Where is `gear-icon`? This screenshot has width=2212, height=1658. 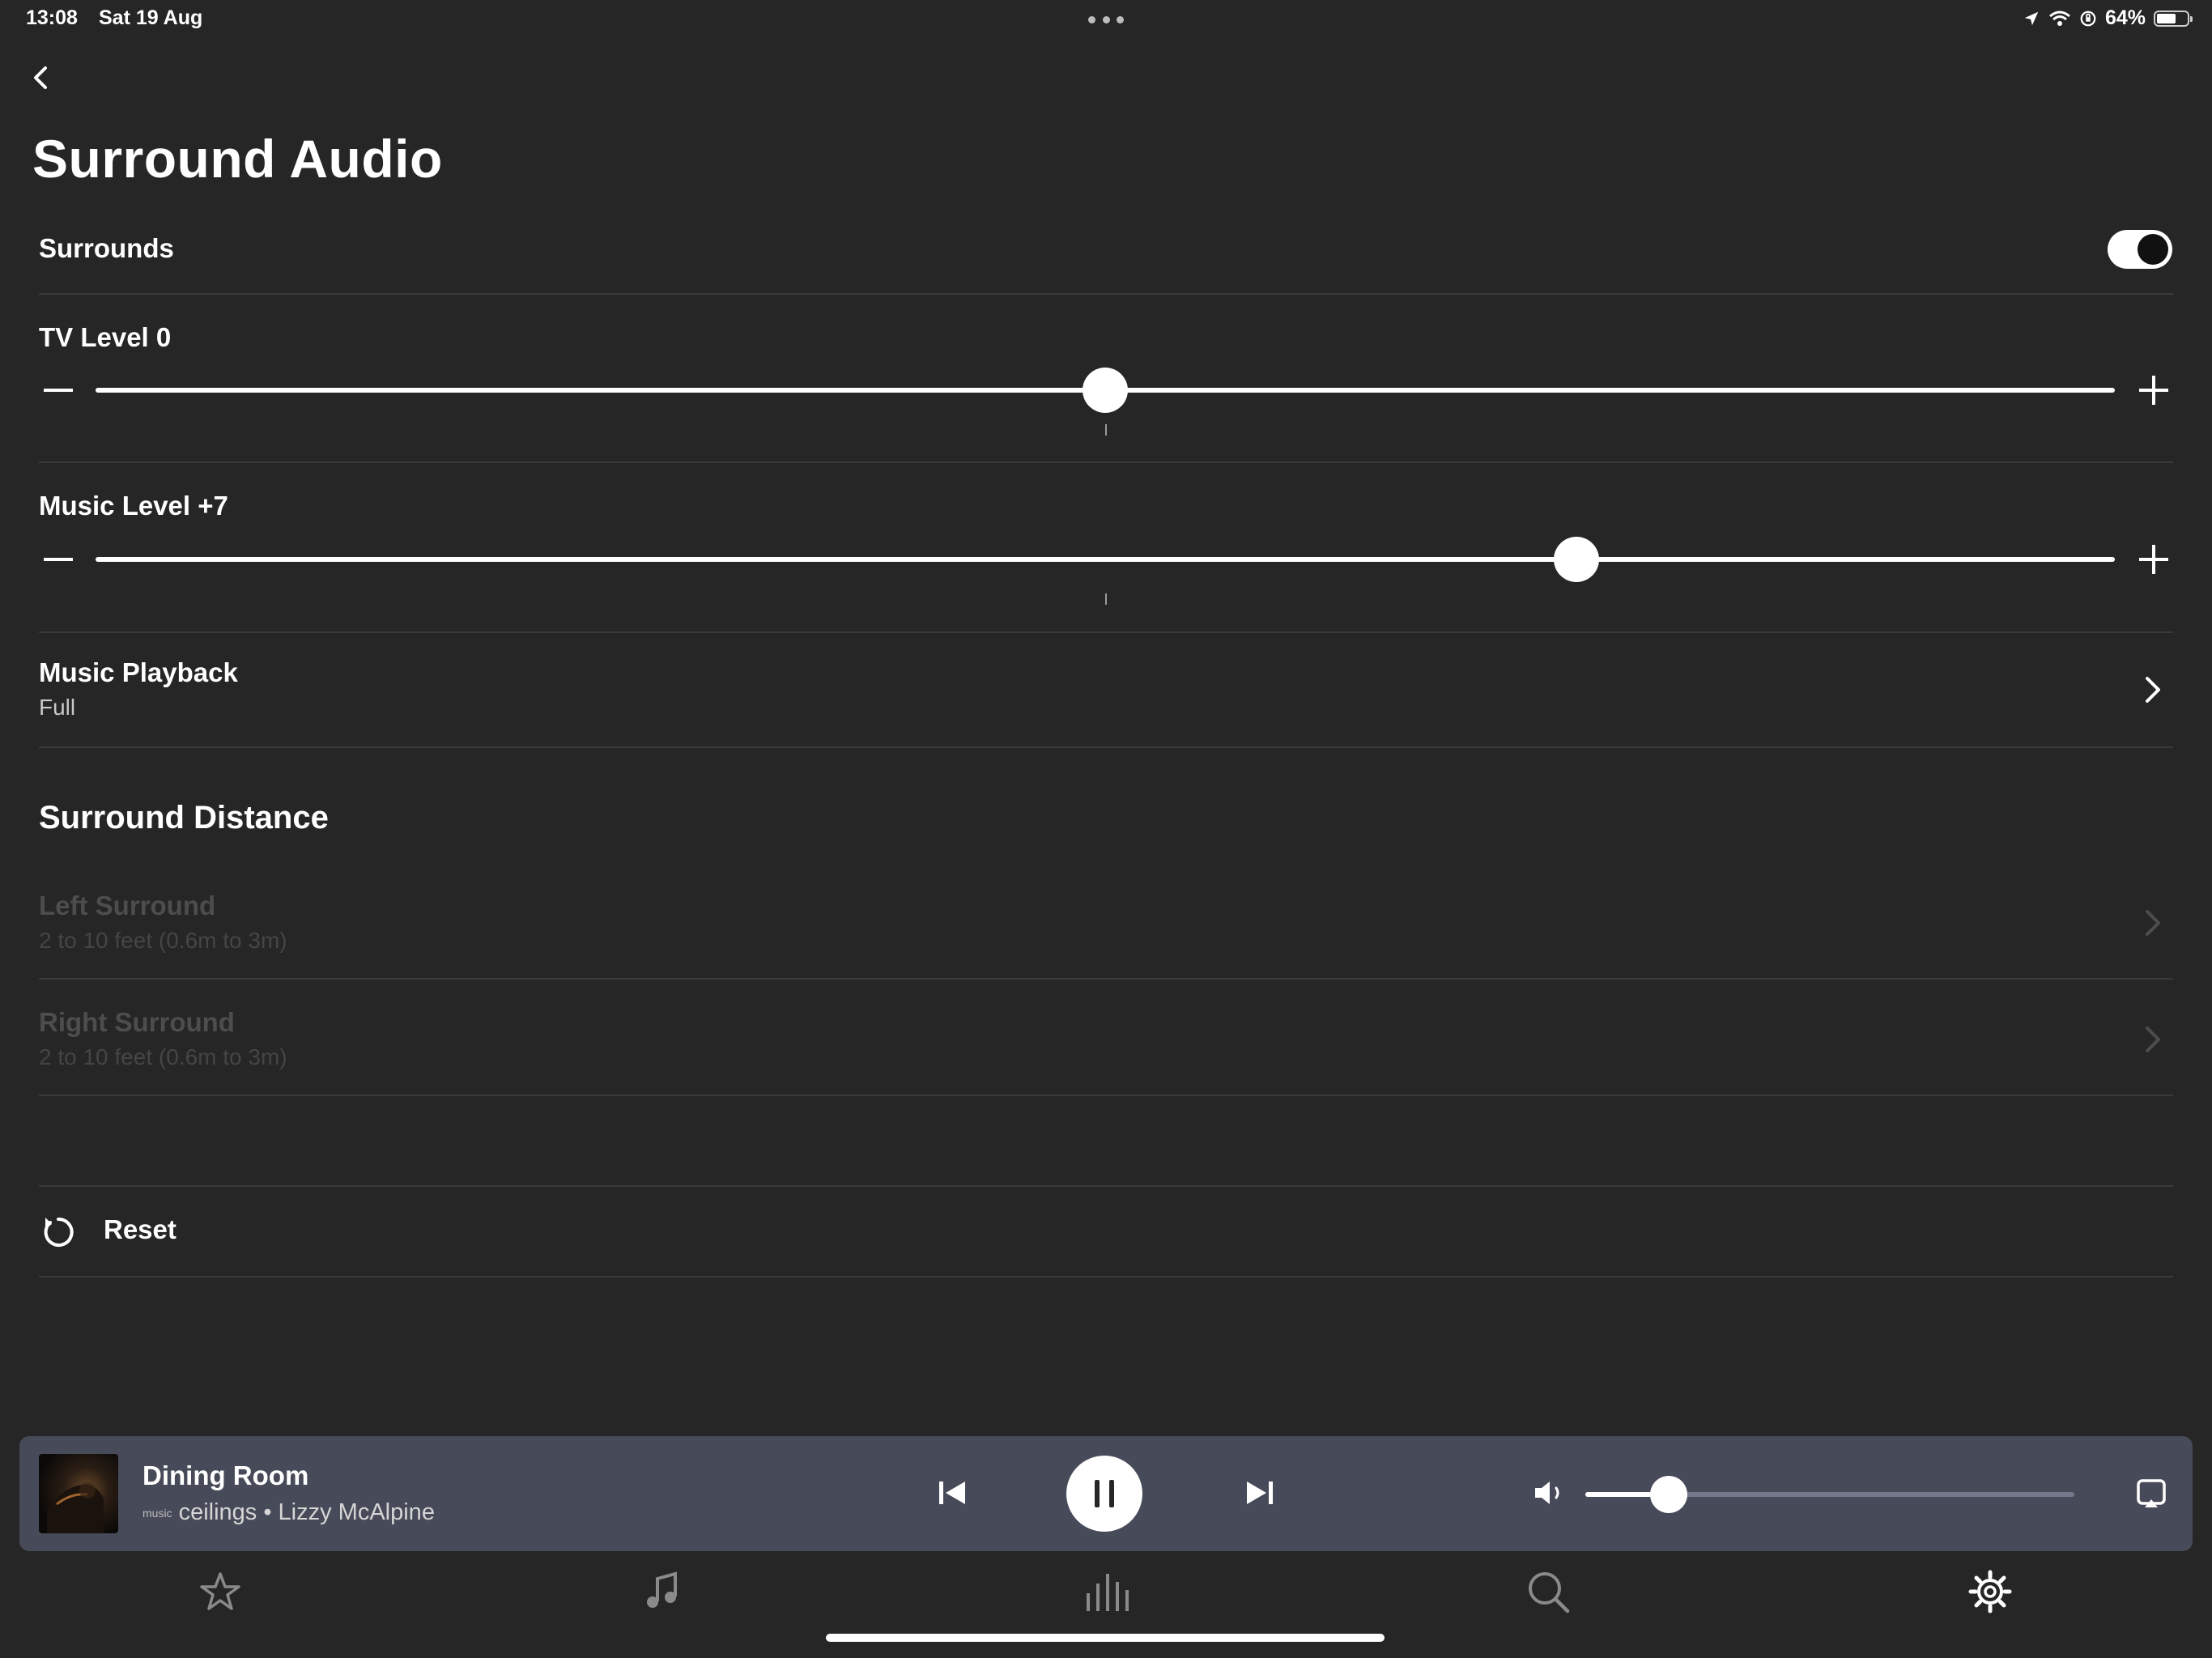 gear-icon is located at coordinates (1990, 1591).